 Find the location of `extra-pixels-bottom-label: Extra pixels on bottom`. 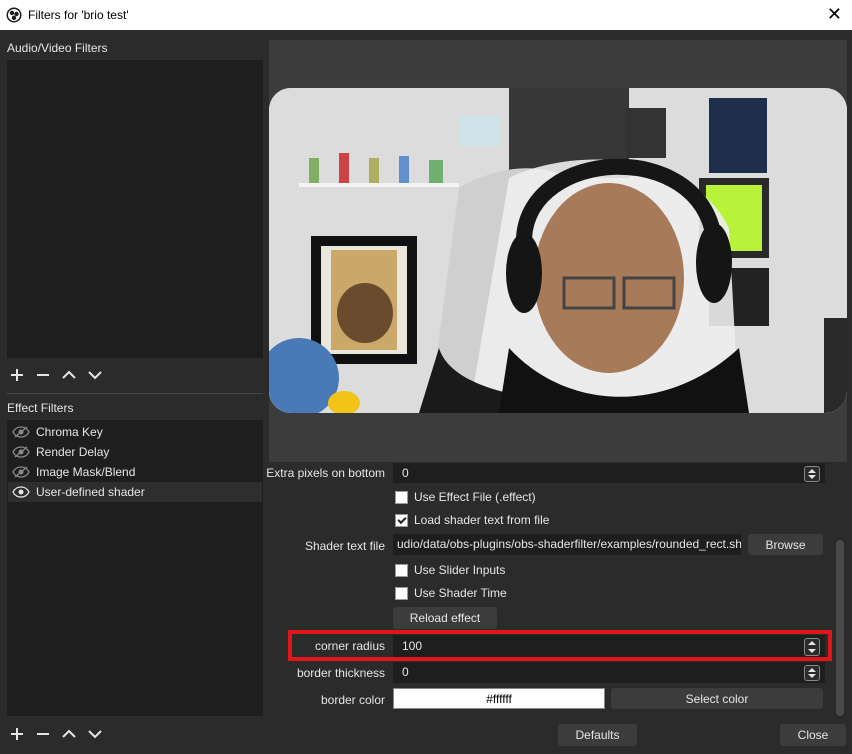

extra-pixels-bottom-label: Extra pixels on bottom is located at coordinates (325, 473).